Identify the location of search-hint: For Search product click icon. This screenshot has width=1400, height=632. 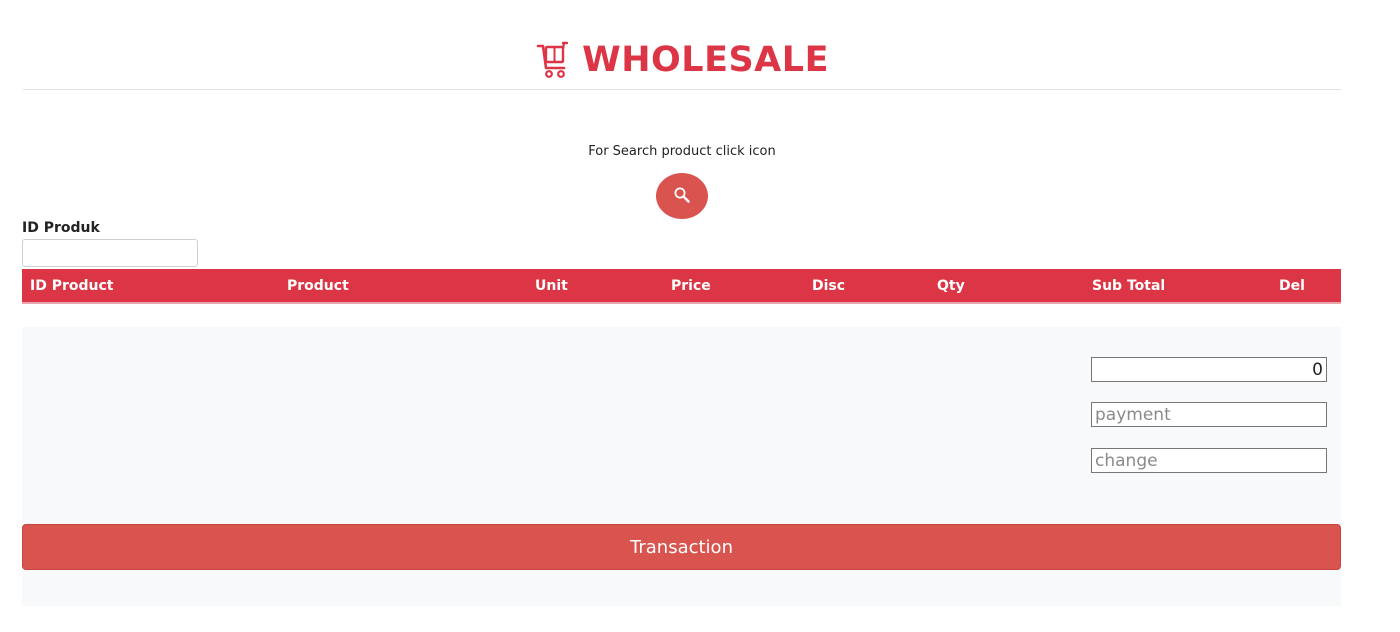
(682, 151).